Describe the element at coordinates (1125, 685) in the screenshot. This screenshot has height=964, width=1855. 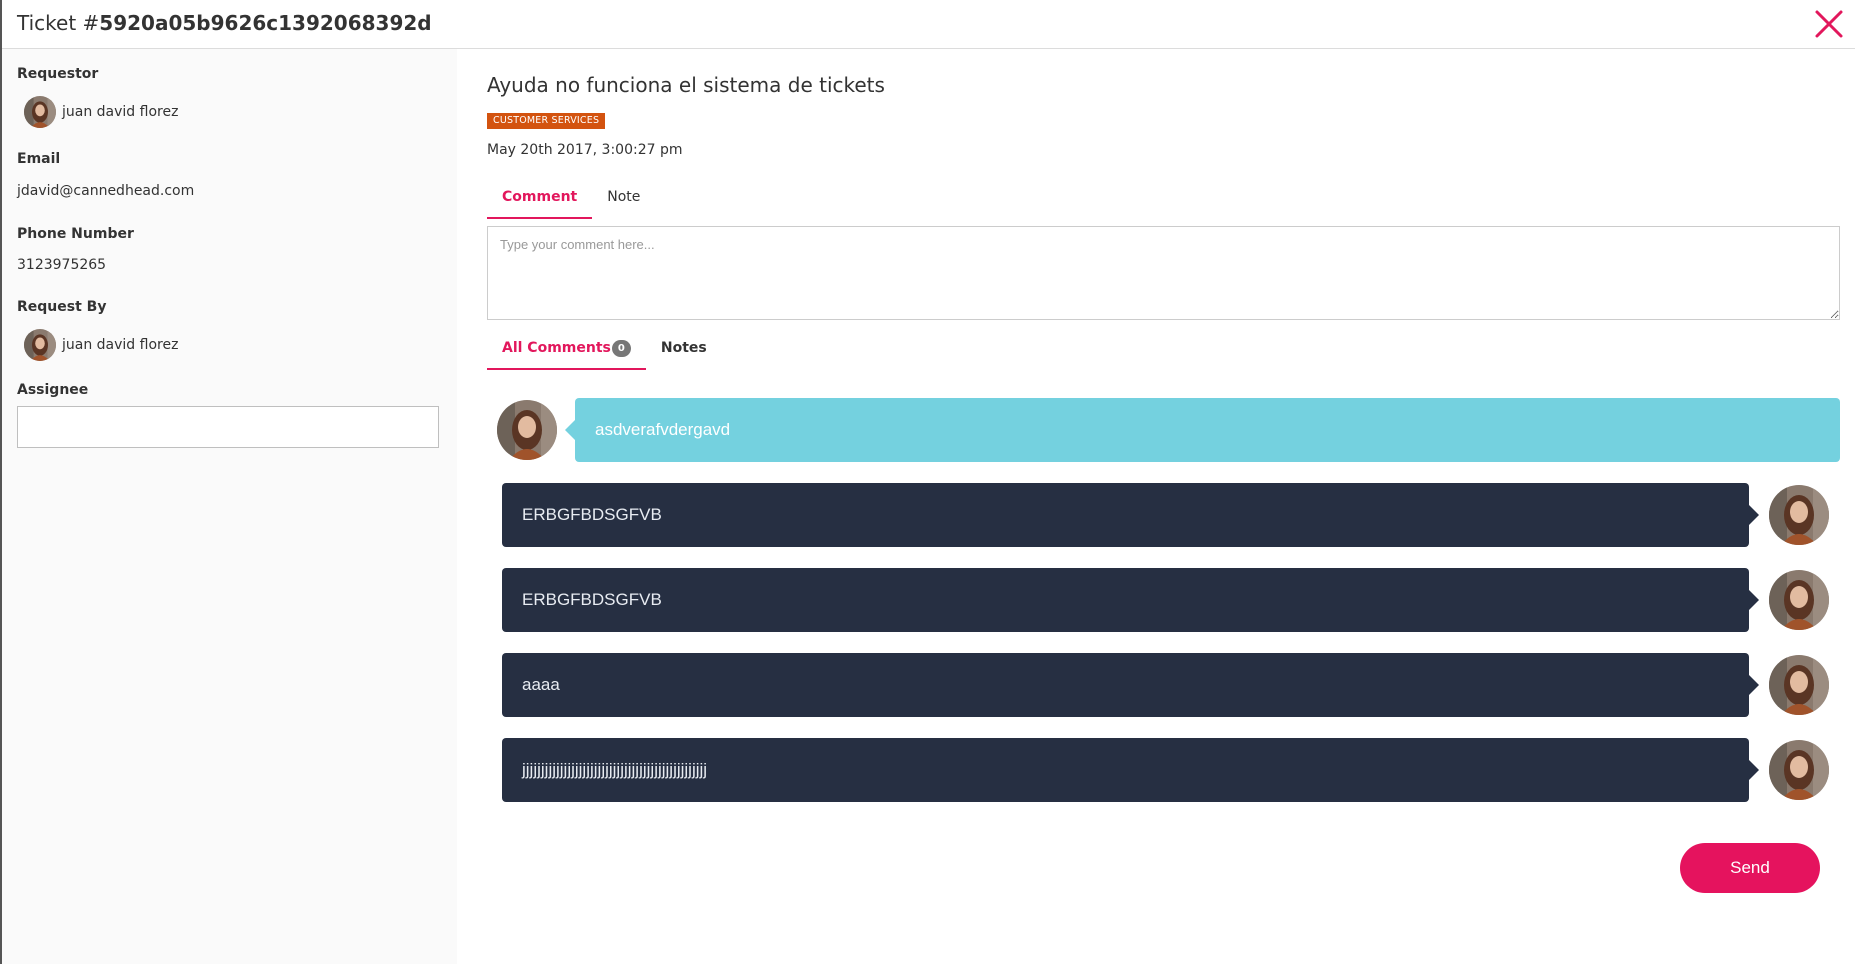
I see `message-bubble: aaaa` at that location.